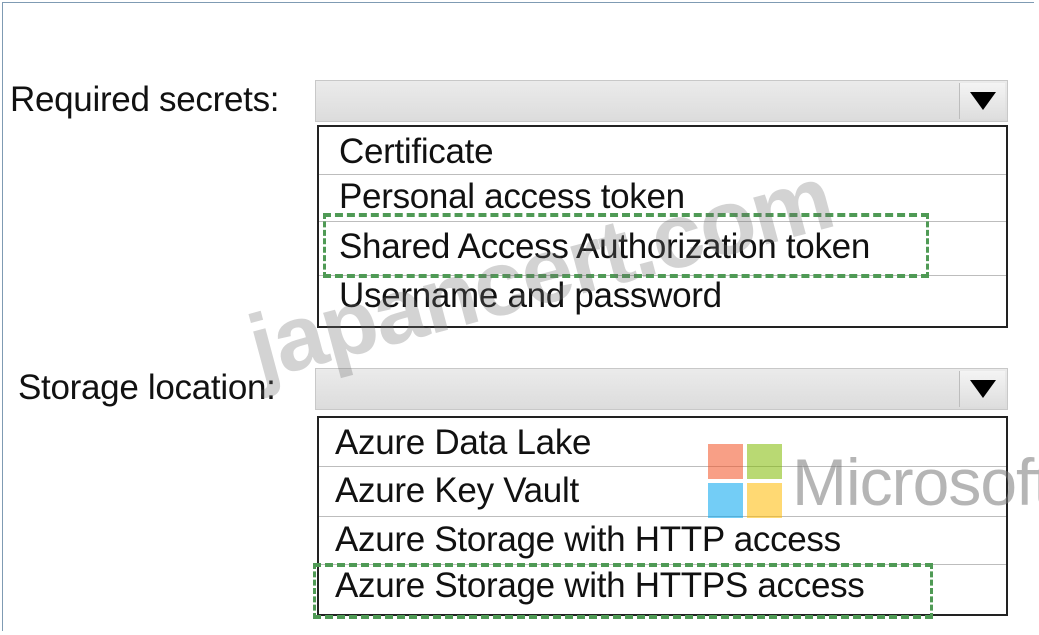 This screenshot has width=1039, height=635. What do you see at coordinates (662, 541) in the screenshot?
I see `option-azure-storage-http: Azure Storage with HTTP access` at bounding box center [662, 541].